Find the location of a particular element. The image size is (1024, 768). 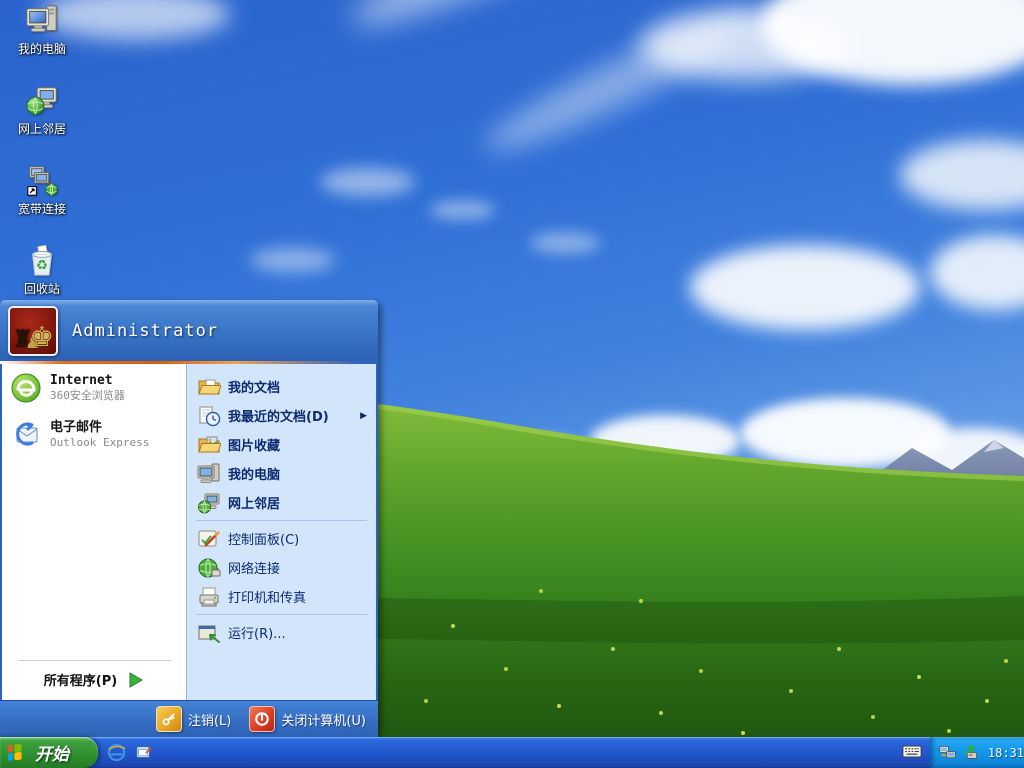

desktop-icon-label: 网上邻居 is located at coordinates (41, 129).